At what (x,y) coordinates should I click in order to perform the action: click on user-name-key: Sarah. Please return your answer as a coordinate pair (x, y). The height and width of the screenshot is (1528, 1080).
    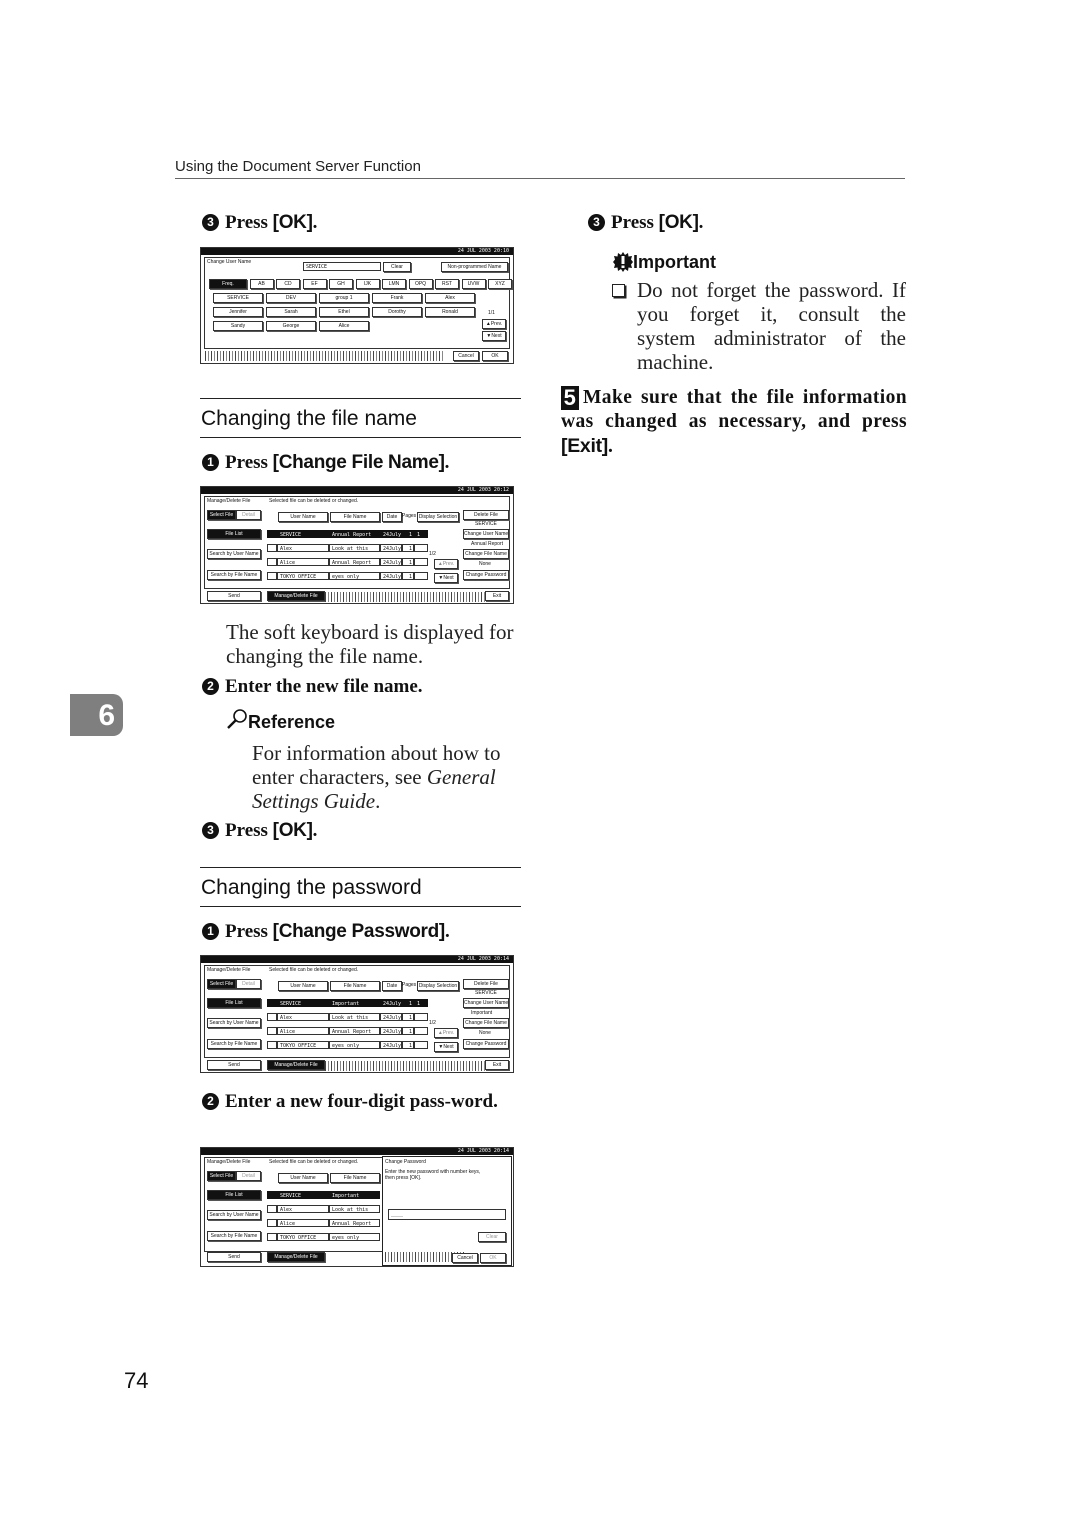
    Looking at the image, I should click on (291, 312).